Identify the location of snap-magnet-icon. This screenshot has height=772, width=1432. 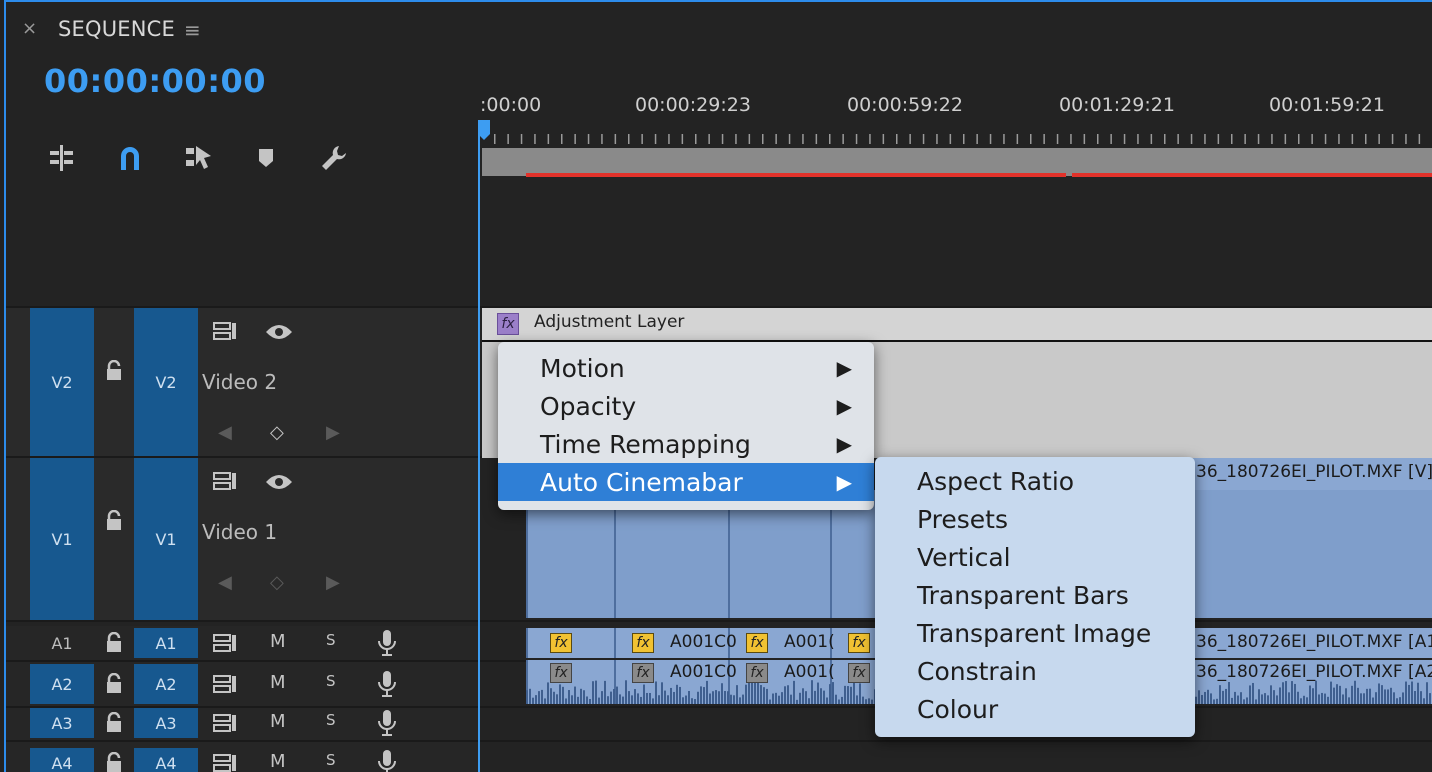
(130, 158).